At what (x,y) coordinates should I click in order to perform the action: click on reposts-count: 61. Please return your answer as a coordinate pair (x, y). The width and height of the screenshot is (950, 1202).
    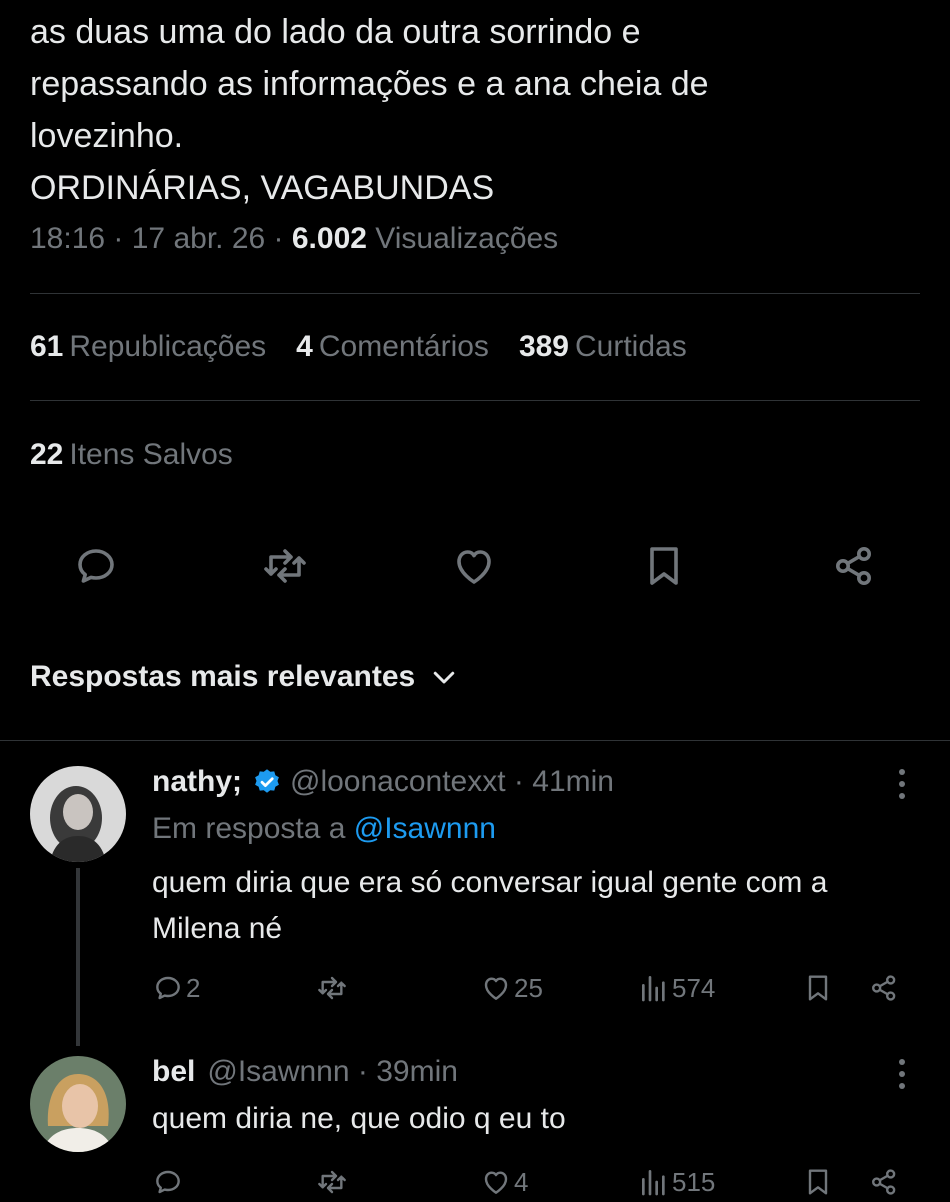
    Looking at the image, I should click on (47, 346).